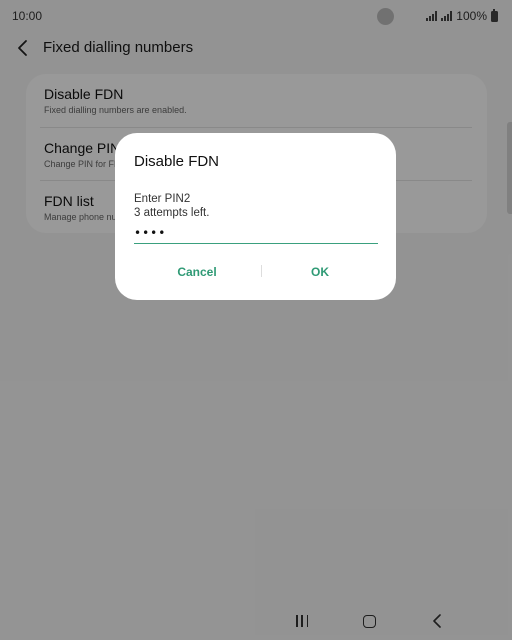 Image resolution: width=512 pixels, height=640 pixels. I want to click on button-divider, so click(261, 271).